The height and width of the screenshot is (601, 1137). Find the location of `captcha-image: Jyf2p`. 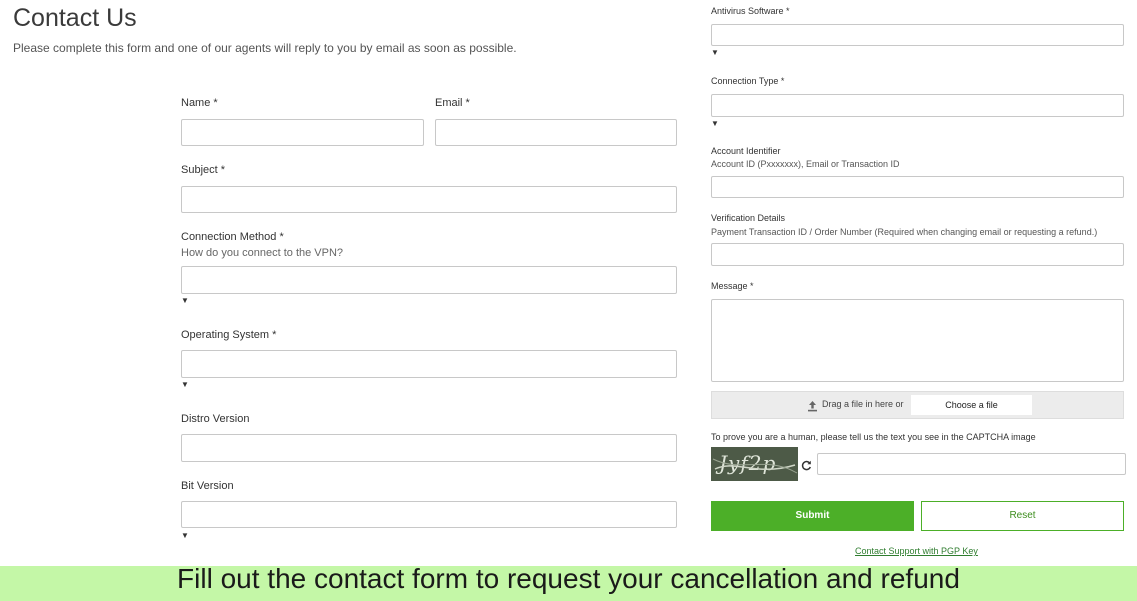

captcha-image: Jyf2p is located at coordinates (754, 464).